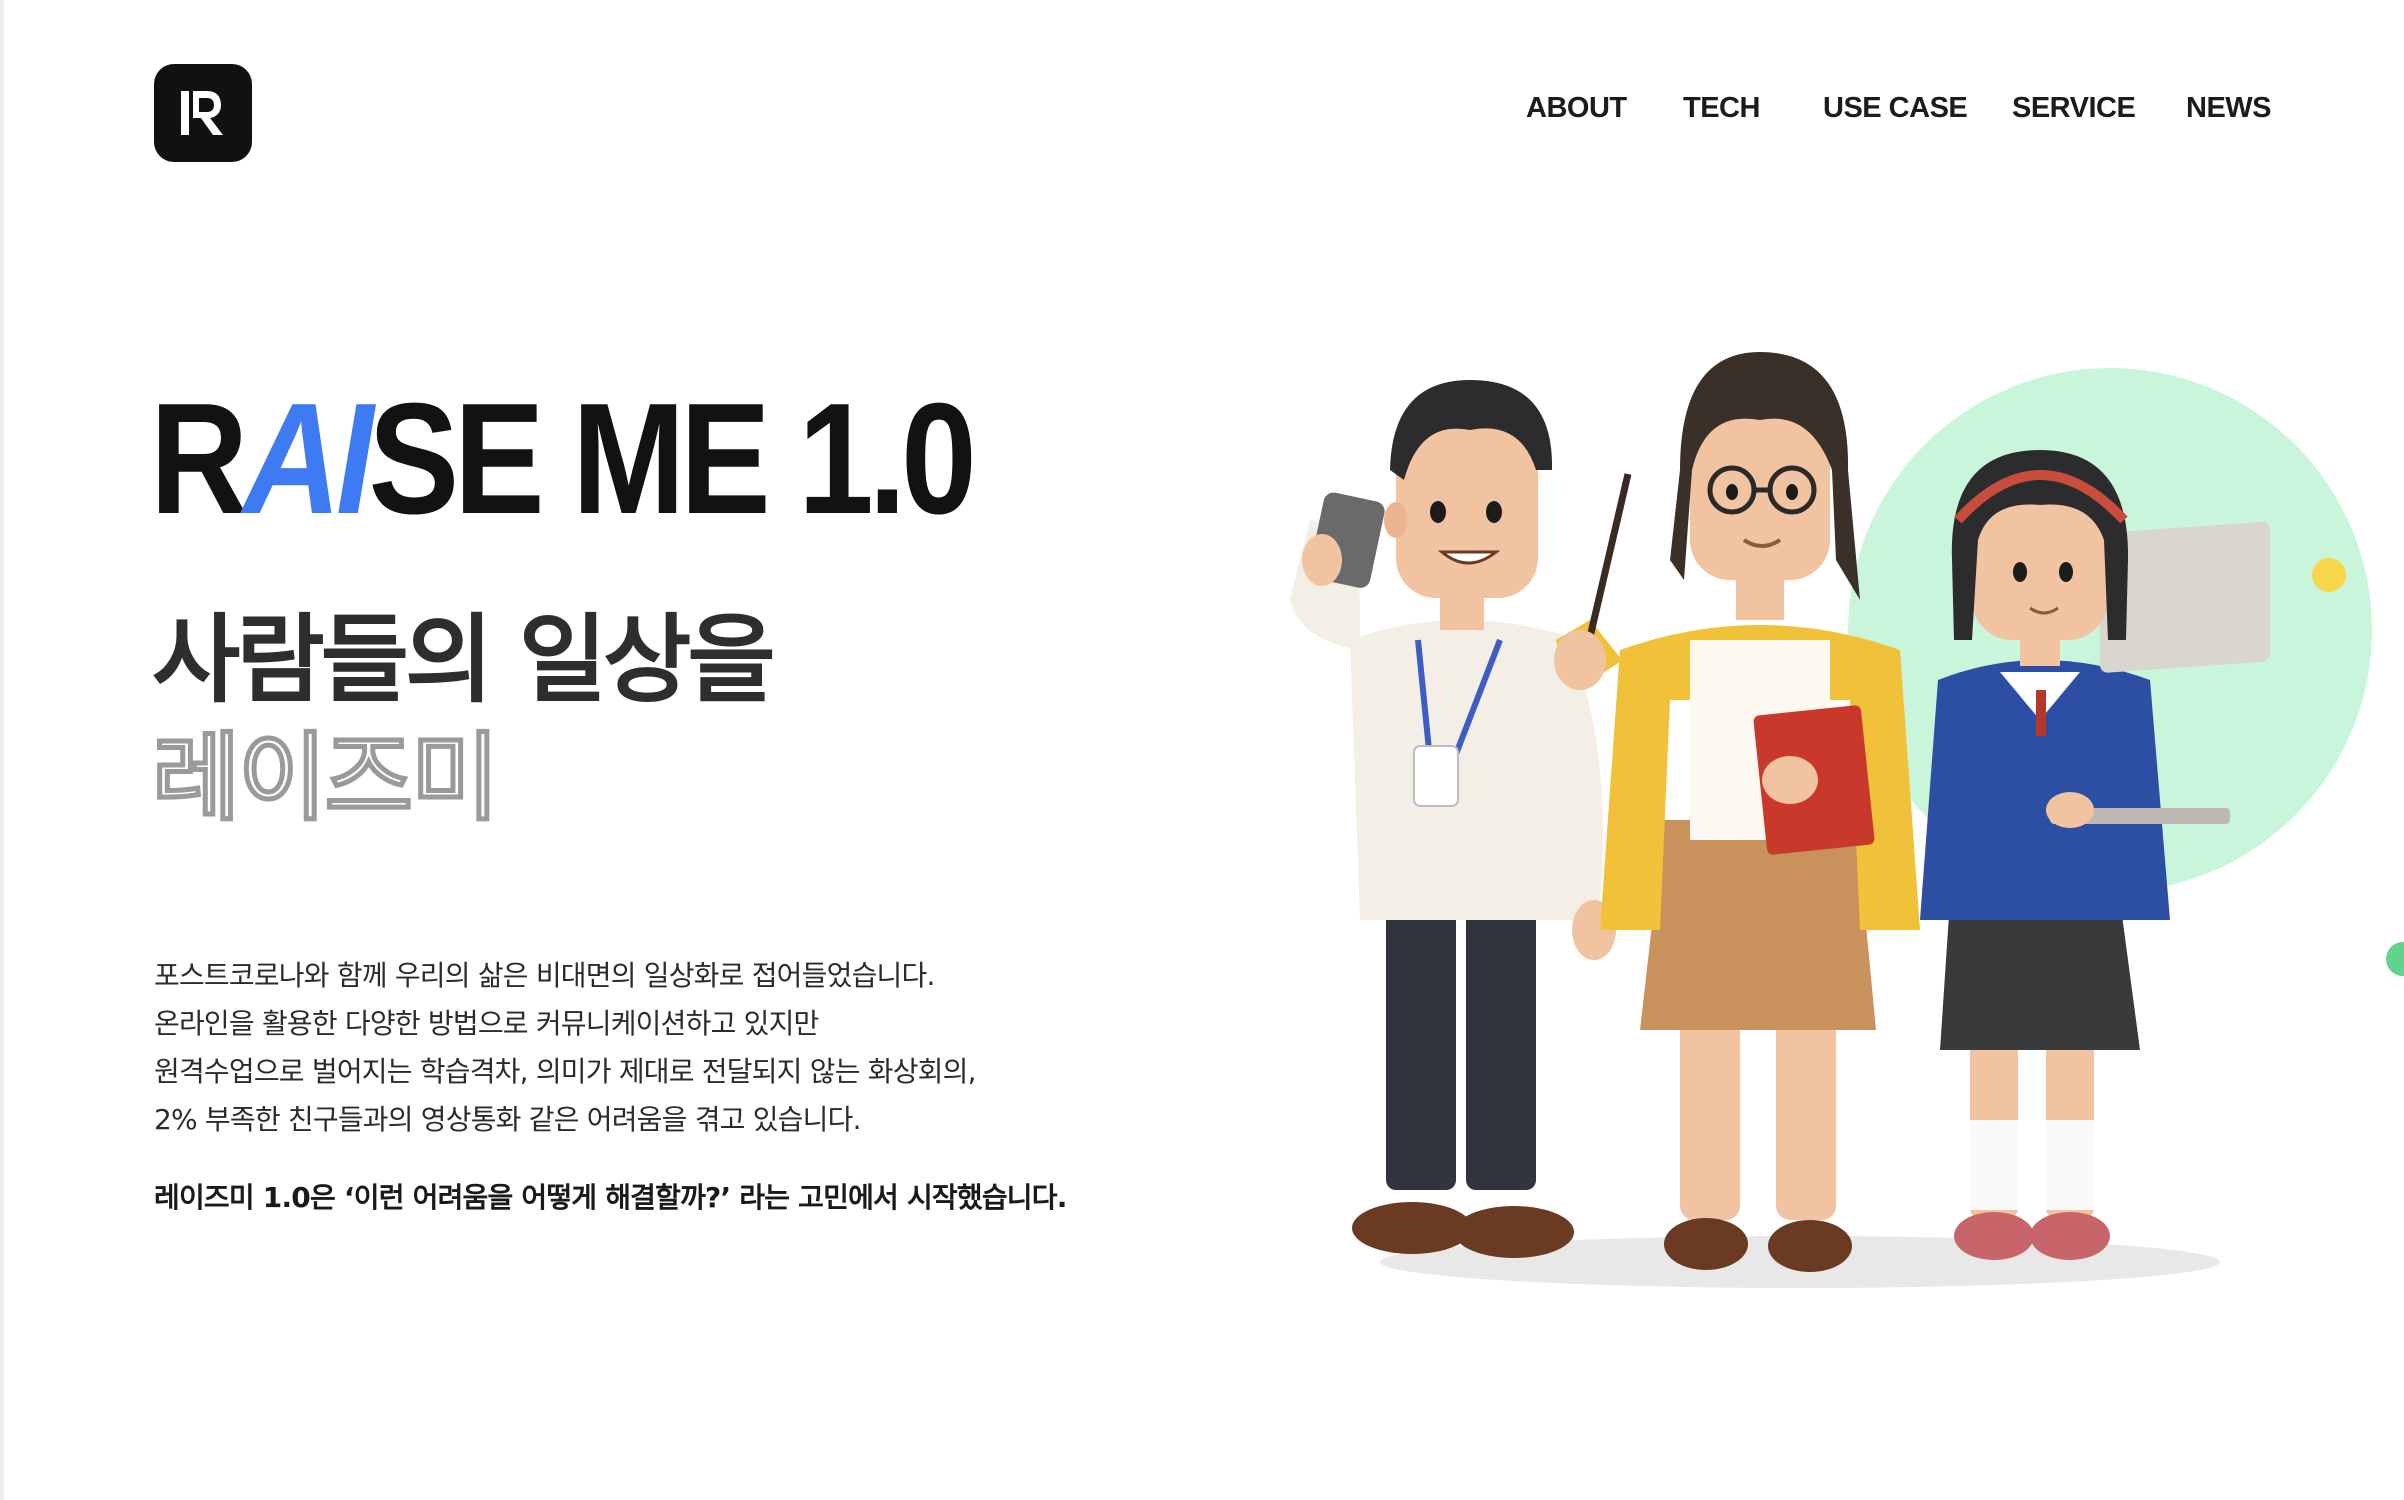 Image resolution: width=2404 pixels, height=1500 pixels. I want to click on hero-headline: 사람들의 일상을, so click(464, 660).